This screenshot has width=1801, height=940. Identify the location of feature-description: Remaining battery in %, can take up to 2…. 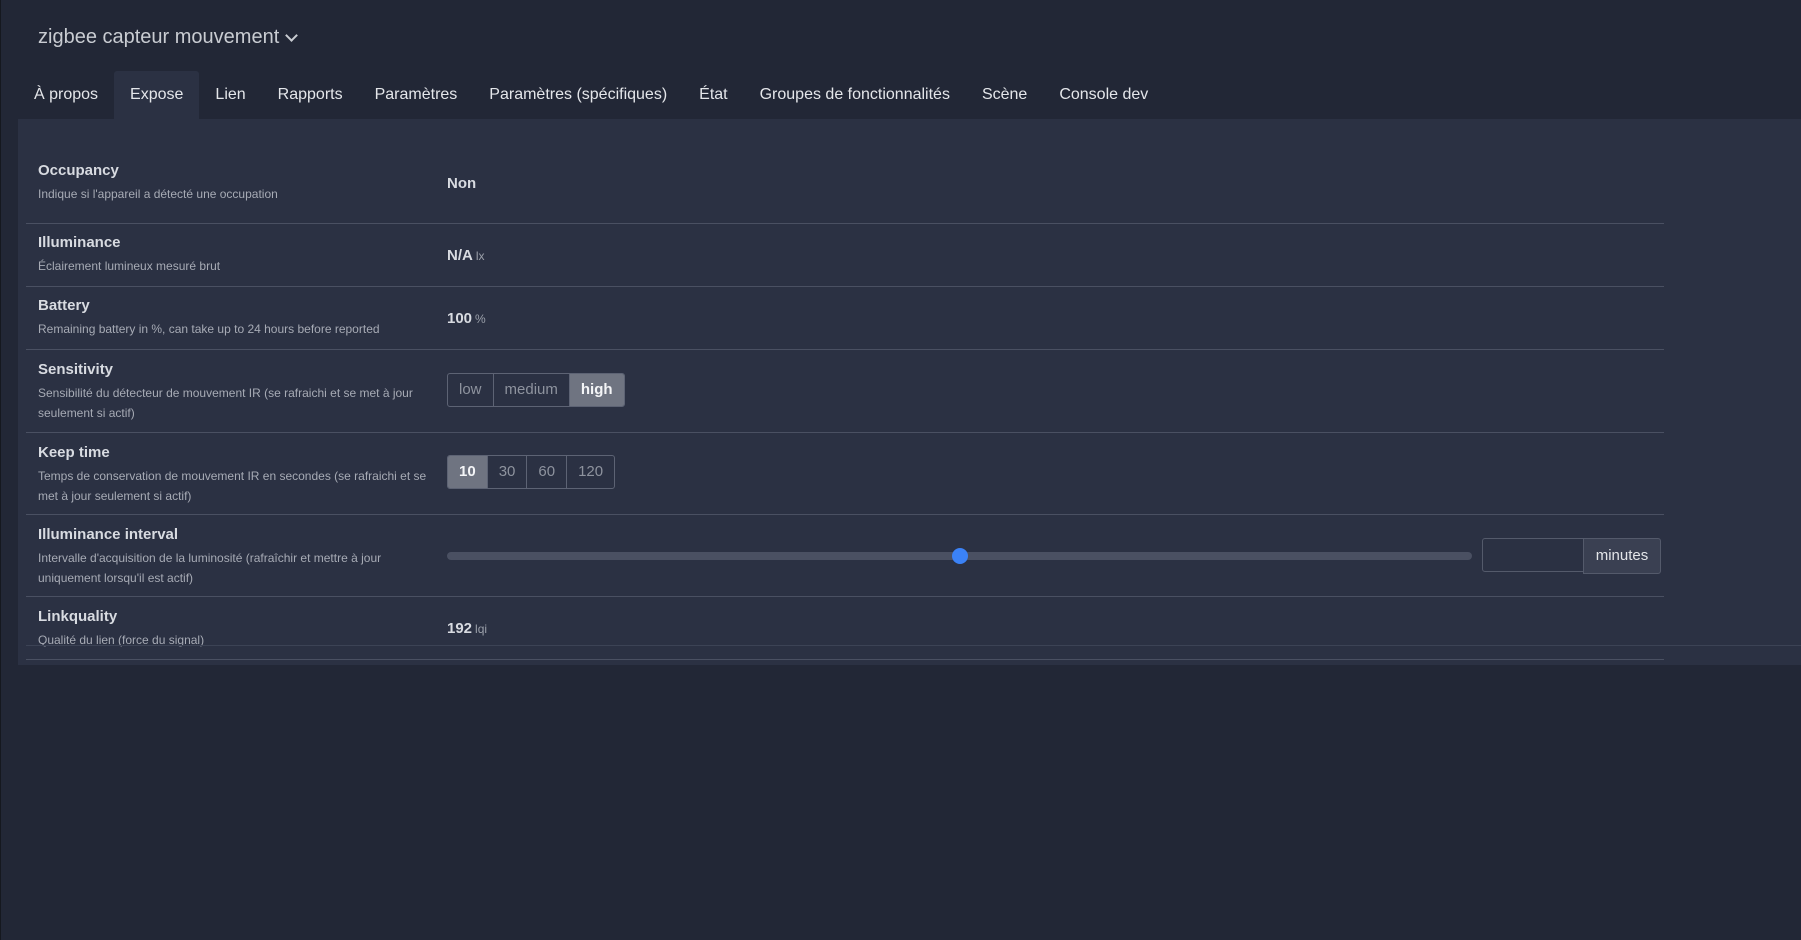
(209, 329).